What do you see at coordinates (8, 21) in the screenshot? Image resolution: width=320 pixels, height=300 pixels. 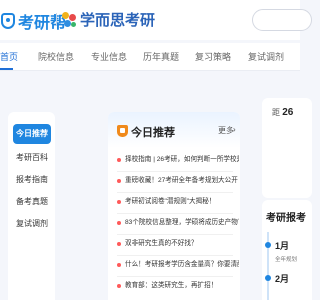 I see `kaoyanbang-logo-icon` at bounding box center [8, 21].